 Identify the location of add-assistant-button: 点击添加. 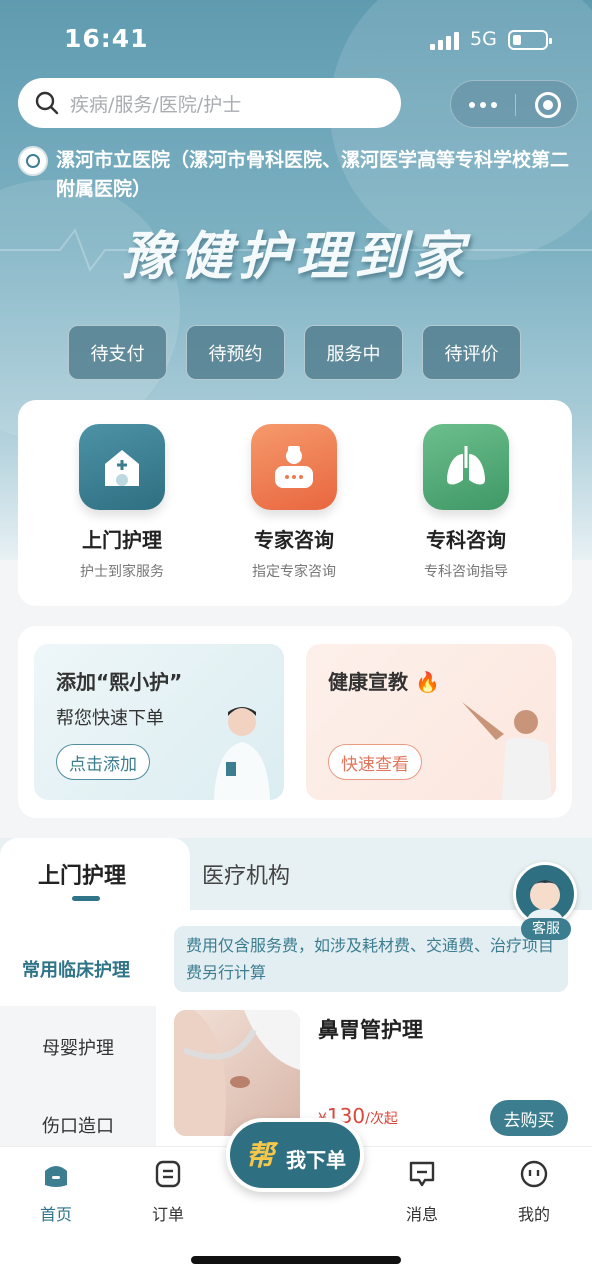
(103, 762).